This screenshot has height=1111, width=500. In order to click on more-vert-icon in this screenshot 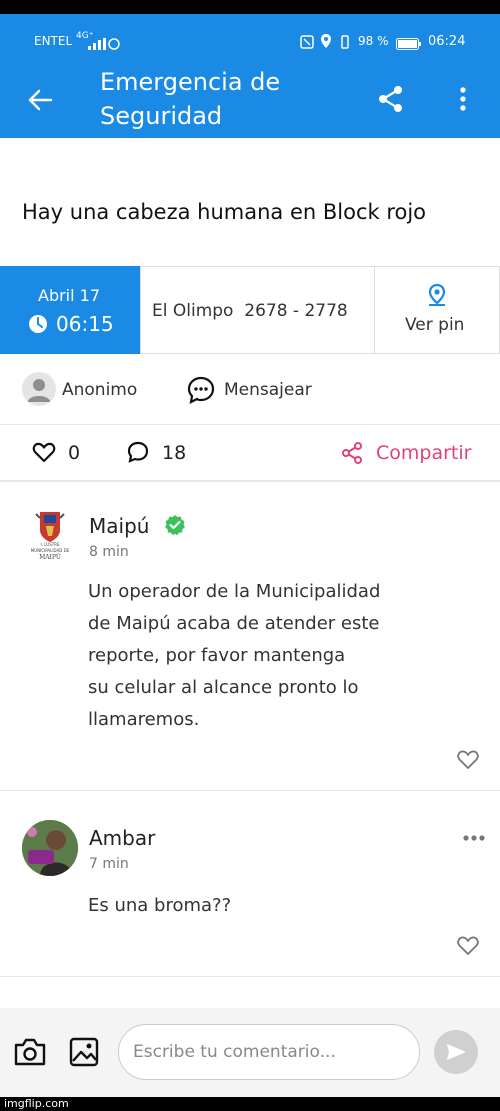, I will do `click(463, 99)`.